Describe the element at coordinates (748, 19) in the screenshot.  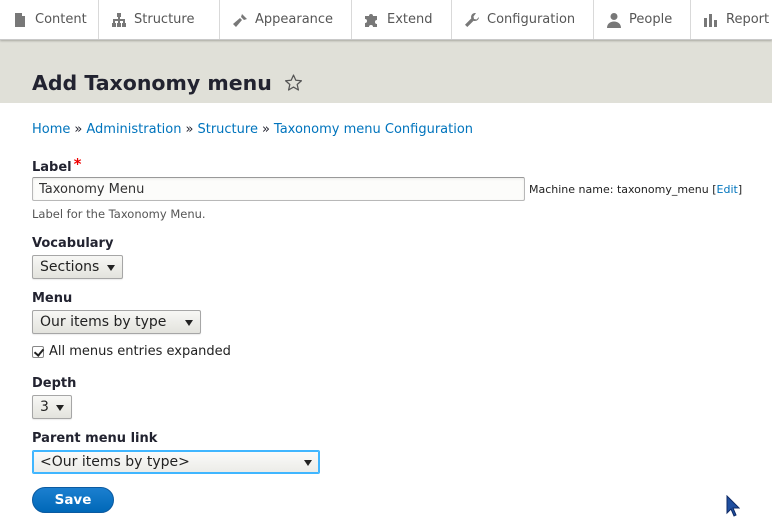
I see `toolbar-item-label: Report` at that location.